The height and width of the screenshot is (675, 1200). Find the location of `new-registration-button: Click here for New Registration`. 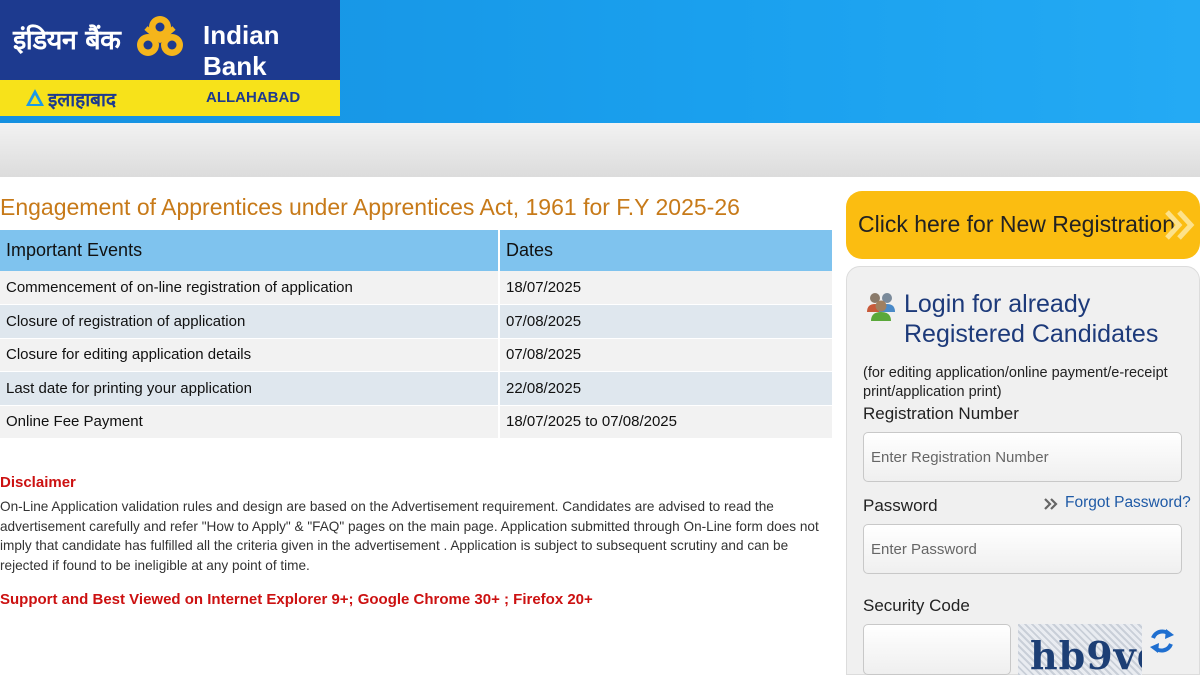

new-registration-button: Click here for New Registration is located at coordinates (1023, 225).